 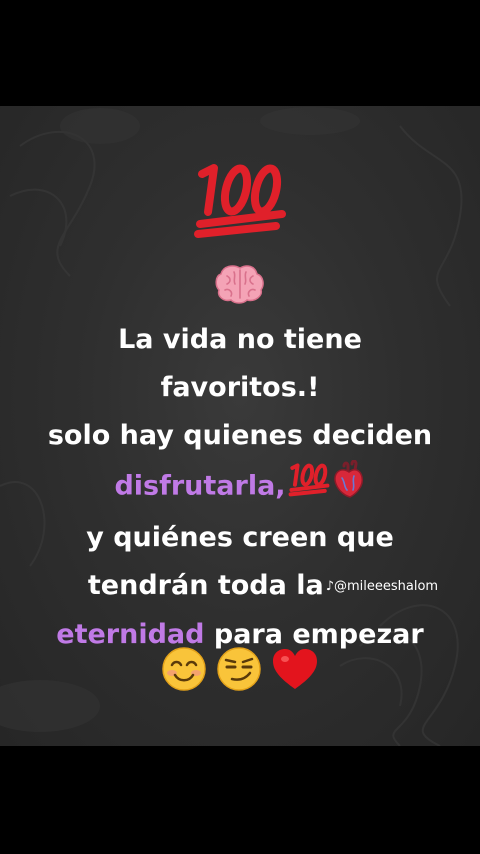 I want to click on quote-line-2: favoritos.!, so click(x=240, y=387).